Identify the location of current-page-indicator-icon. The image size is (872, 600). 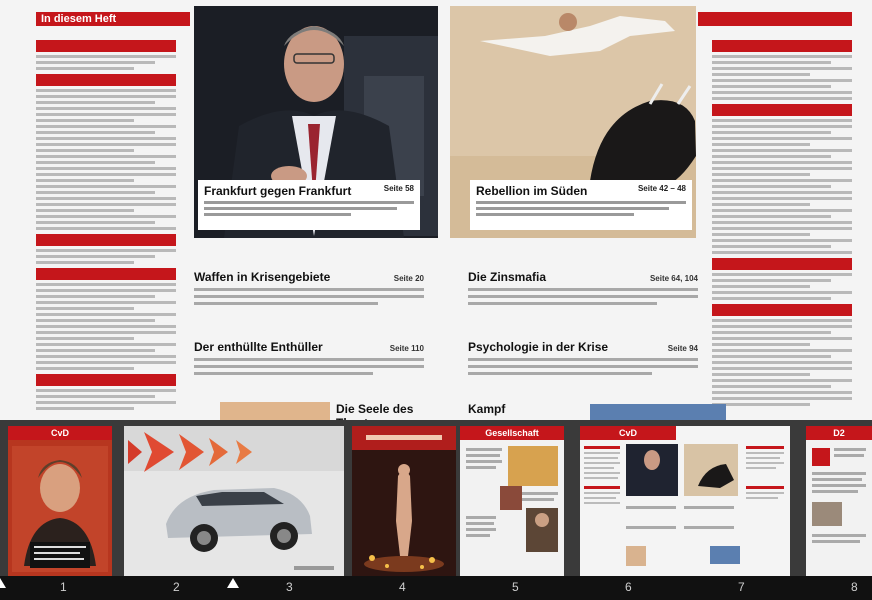
(233, 583).